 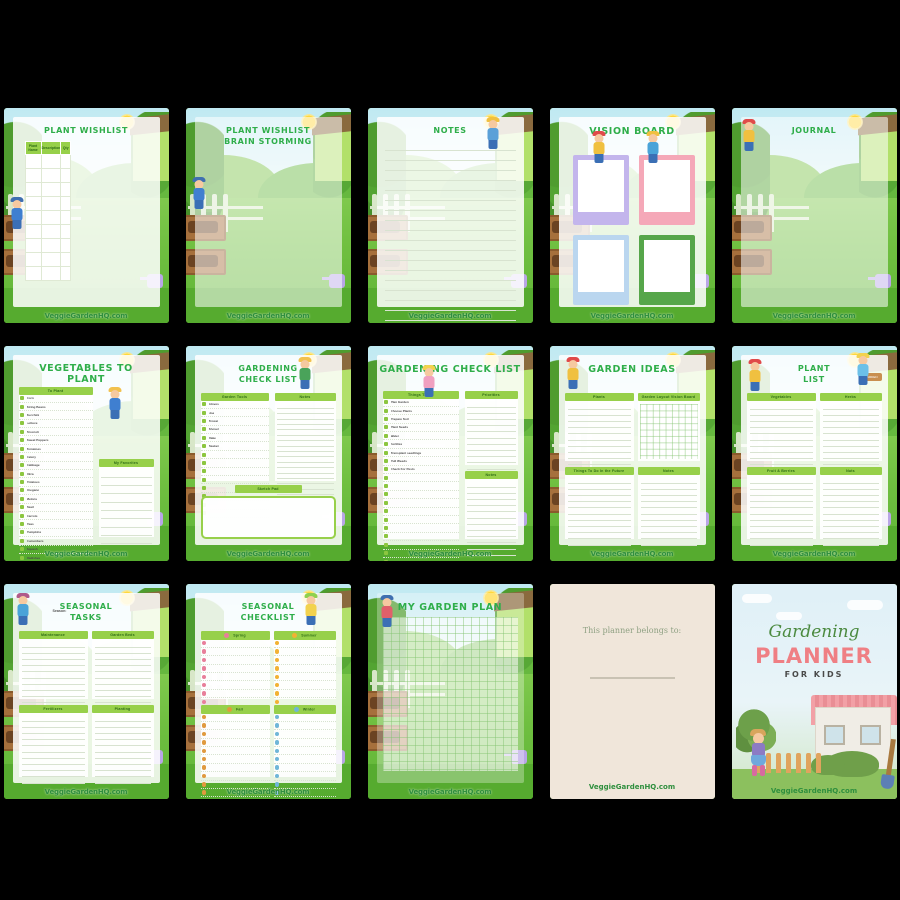 What do you see at coordinates (450, 693) in the screenshot?
I see `garden-plan-grid` at bounding box center [450, 693].